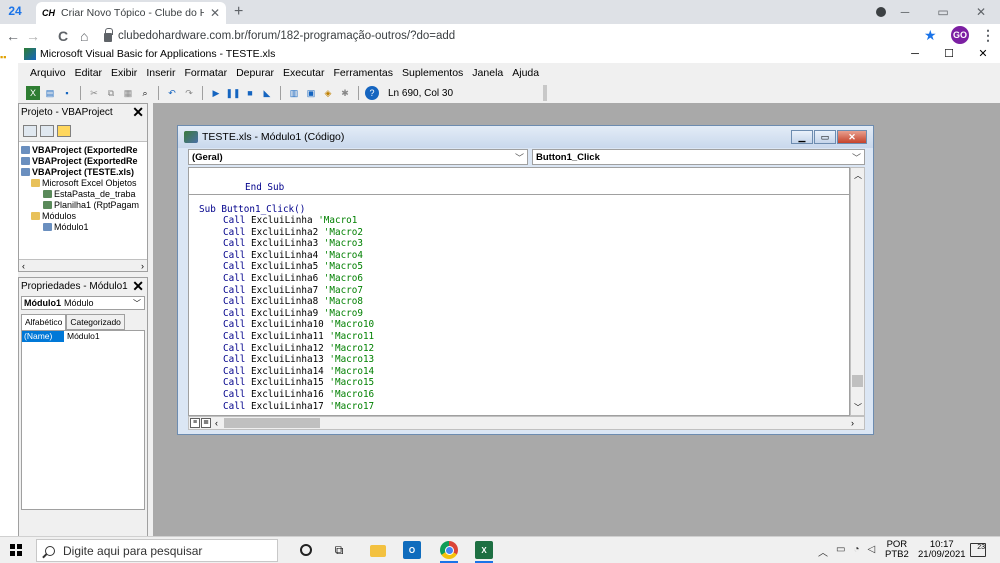 The height and width of the screenshot is (563, 1000). I want to click on menu-arquivo: Arquivo, so click(48, 73).